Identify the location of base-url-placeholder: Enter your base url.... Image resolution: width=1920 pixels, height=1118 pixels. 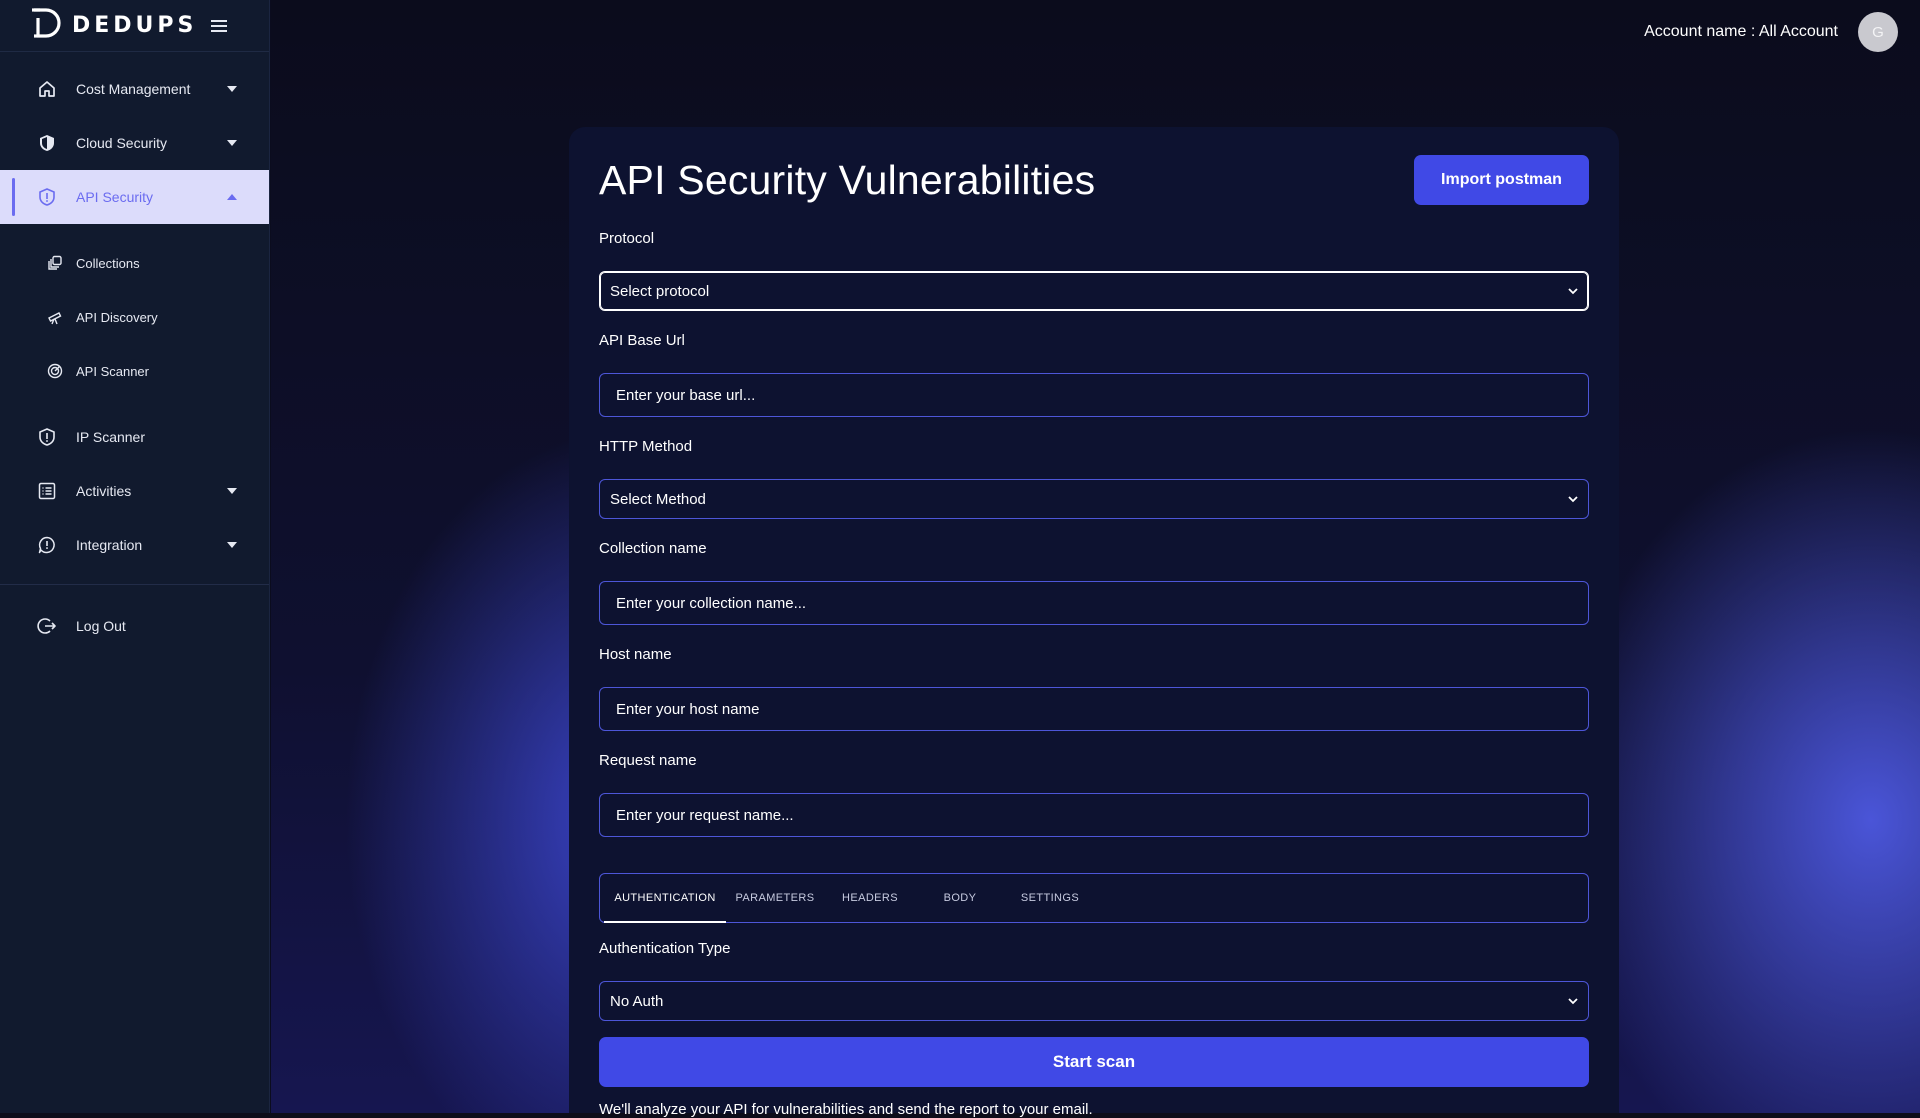
(686, 395).